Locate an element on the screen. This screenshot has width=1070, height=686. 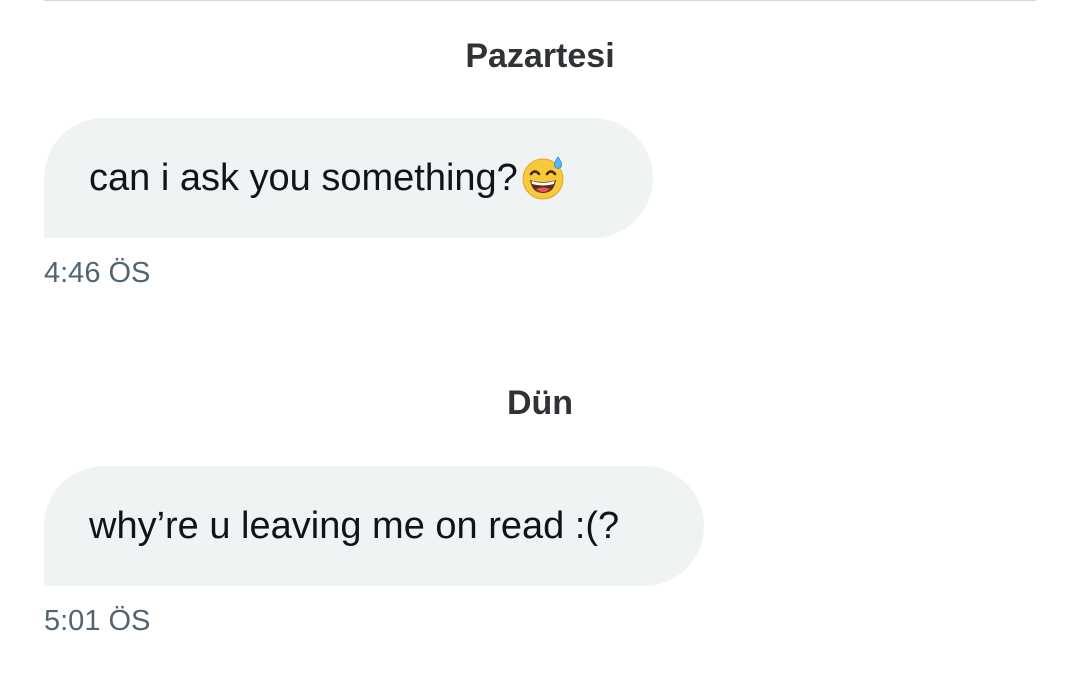
message-bubble-received: why’re u leaving me on read :(? is located at coordinates (374, 526).